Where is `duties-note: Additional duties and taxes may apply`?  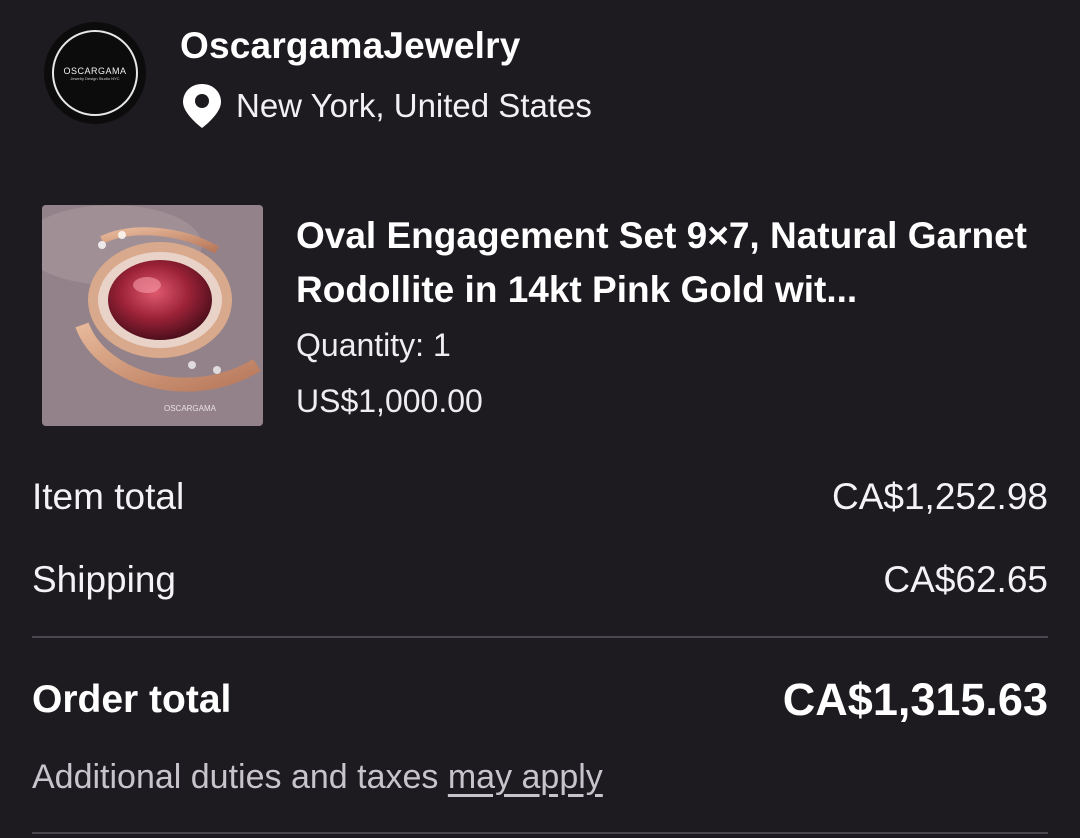
duties-note: Additional duties and taxes may apply is located at coordinates (317, 777).